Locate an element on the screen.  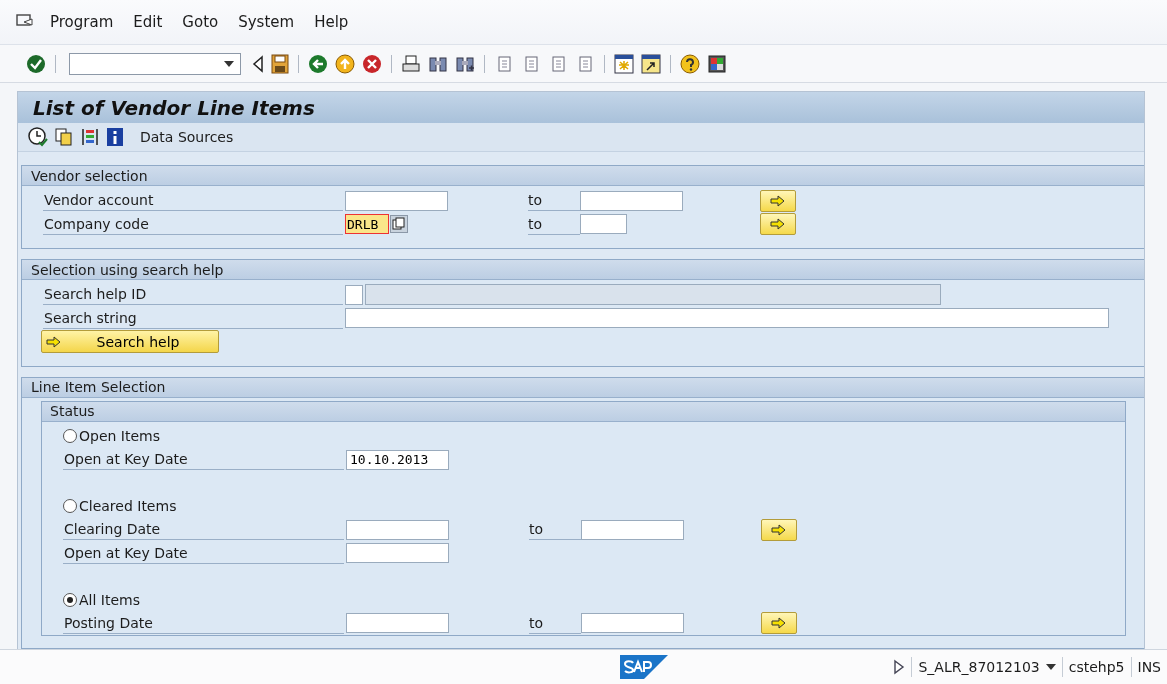
field-label: Search help ID is located at coordinates (193, 295).